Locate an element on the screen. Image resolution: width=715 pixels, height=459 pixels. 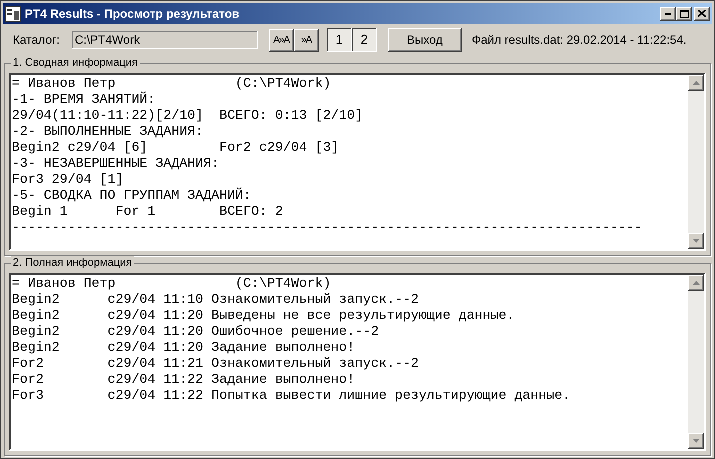
text-line: Begin2 c29/04 11:20 Задание выполнено! is located at coordinates (184, 348).